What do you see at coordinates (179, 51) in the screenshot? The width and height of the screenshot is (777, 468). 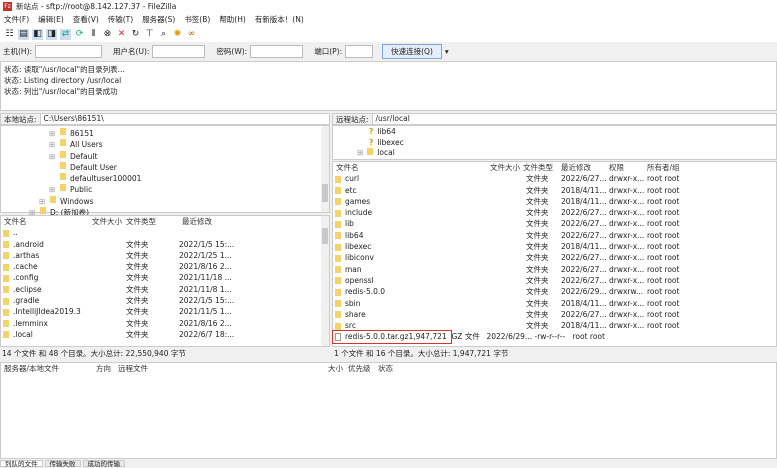 I see `username-input` at bounding box center [179, 51].